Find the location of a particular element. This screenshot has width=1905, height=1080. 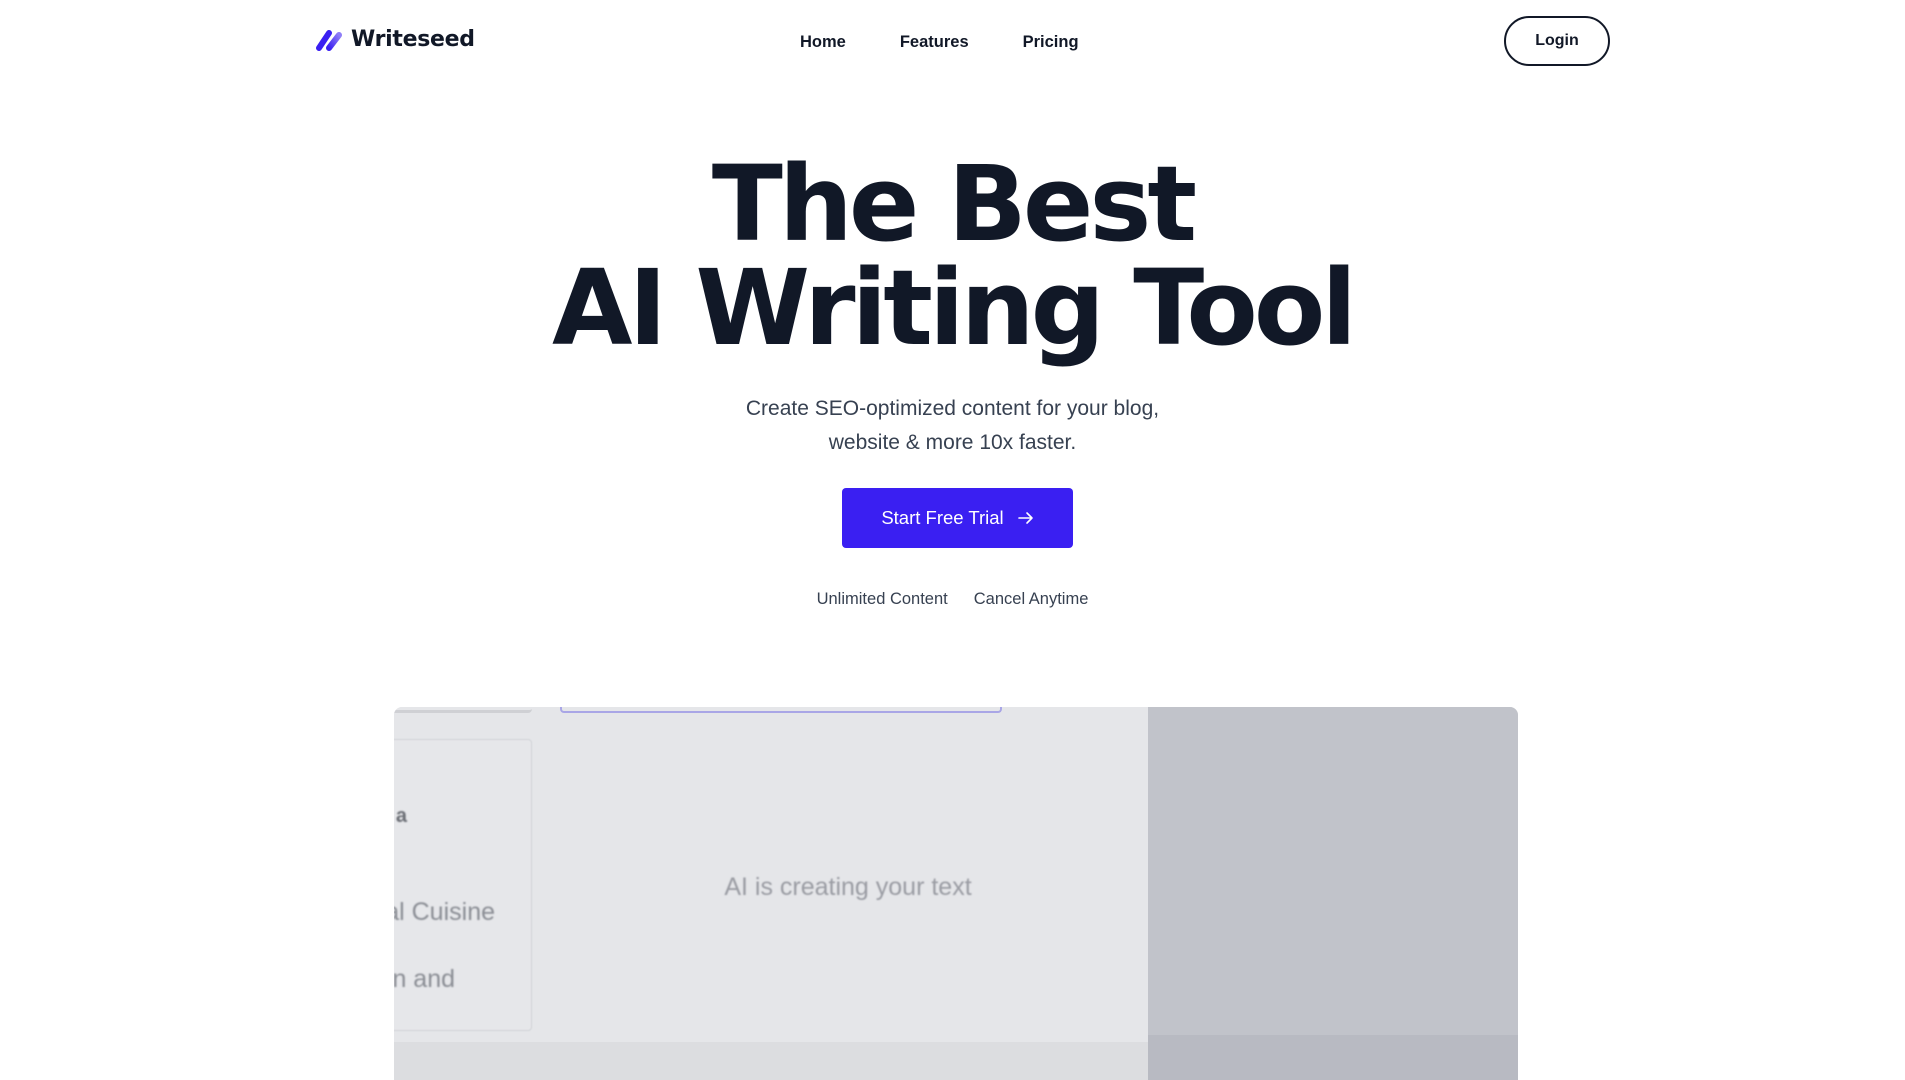

preview-card-top-edge is located at coordinates (463, 710).